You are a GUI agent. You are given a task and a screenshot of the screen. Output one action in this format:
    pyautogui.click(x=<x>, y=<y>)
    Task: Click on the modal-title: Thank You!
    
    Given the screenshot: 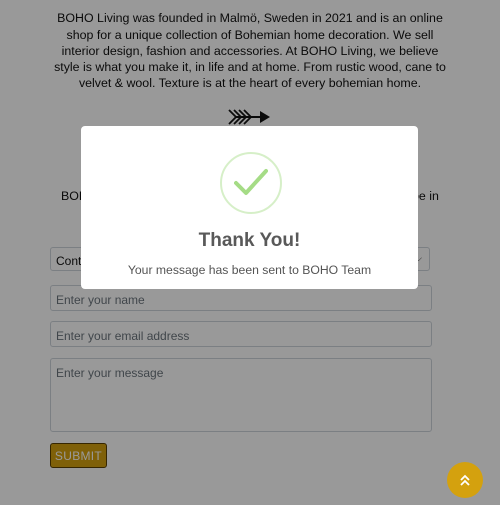 What is the action you would take?
    pyautogui.click(x=249, y=240)
    